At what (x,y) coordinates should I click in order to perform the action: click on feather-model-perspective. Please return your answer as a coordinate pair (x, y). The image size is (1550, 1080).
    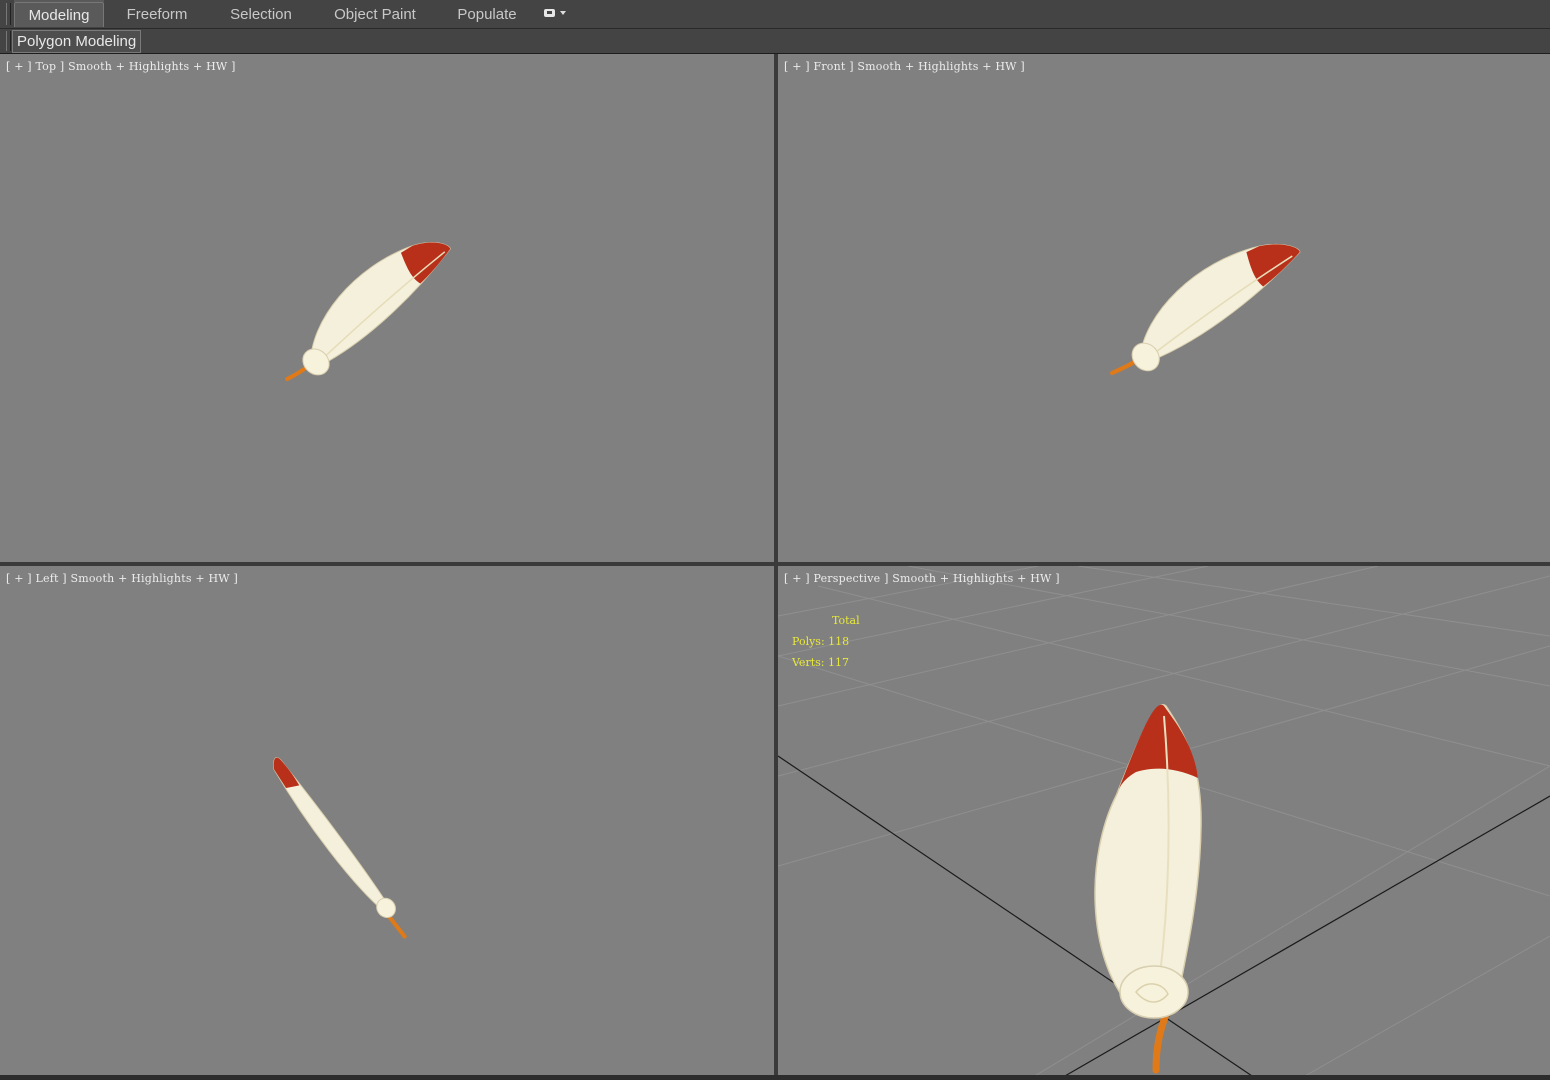
    Looking at the image, I should click on (1148, 888).